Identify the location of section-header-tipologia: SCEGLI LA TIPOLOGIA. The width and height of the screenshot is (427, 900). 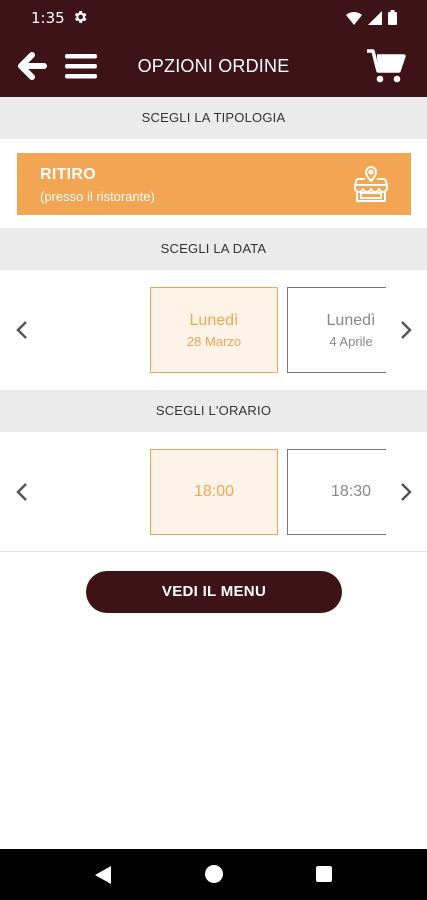
(213, 118).